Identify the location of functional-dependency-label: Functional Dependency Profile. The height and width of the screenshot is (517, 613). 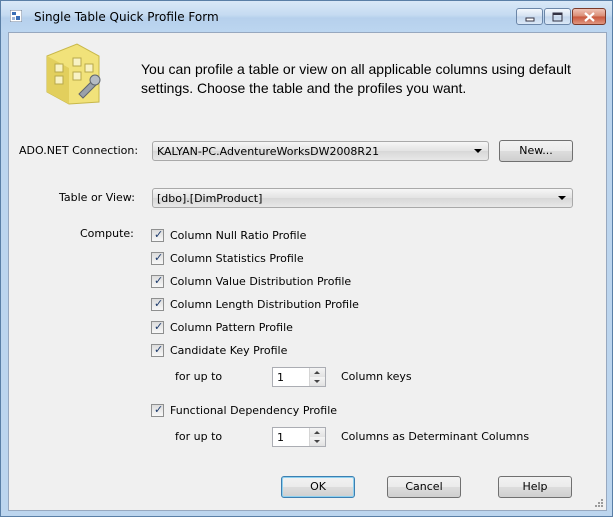
(253, 410).